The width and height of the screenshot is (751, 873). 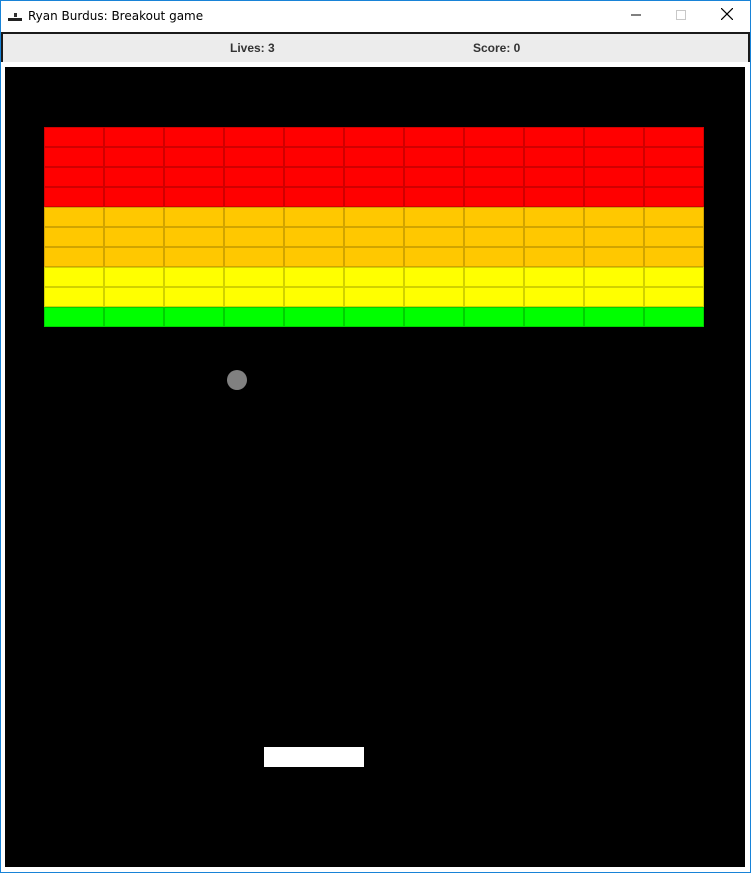 What do you see at coordinates (497, 48) in the screenshot?
I see `score-label: Score: 0` at bounding box center [497, 48].